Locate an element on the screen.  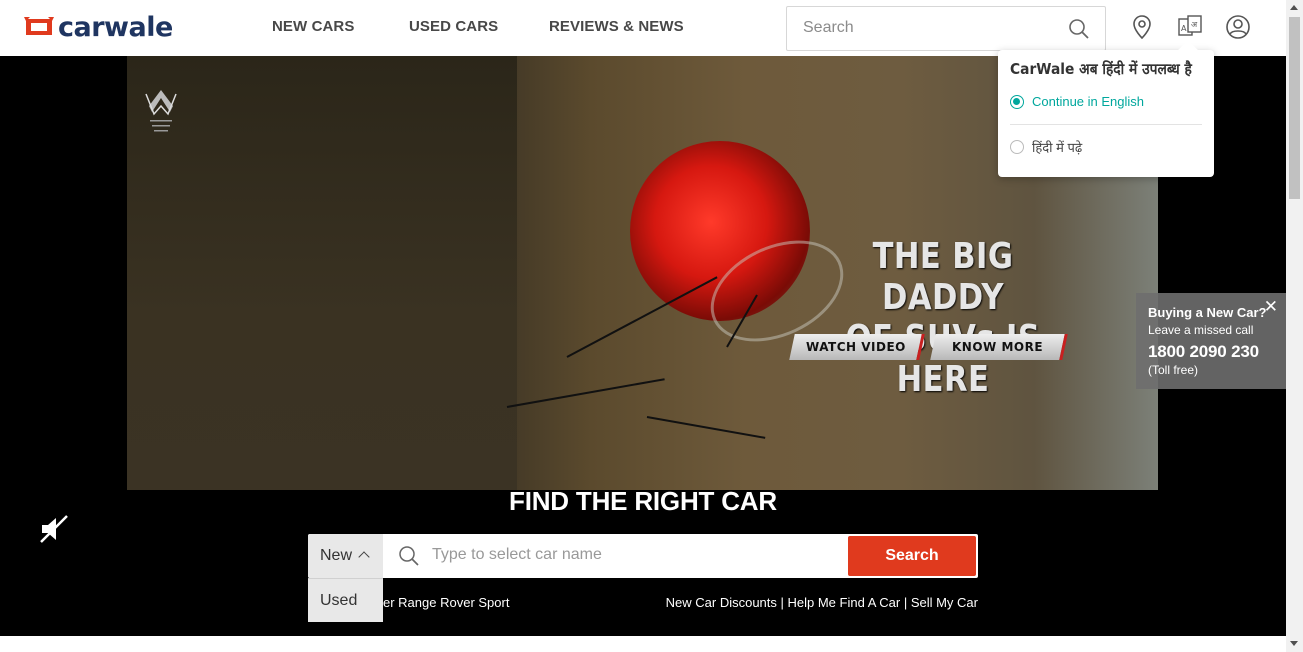
callback-number: 1800 2090 230 is located at coordinates (1203, 352).